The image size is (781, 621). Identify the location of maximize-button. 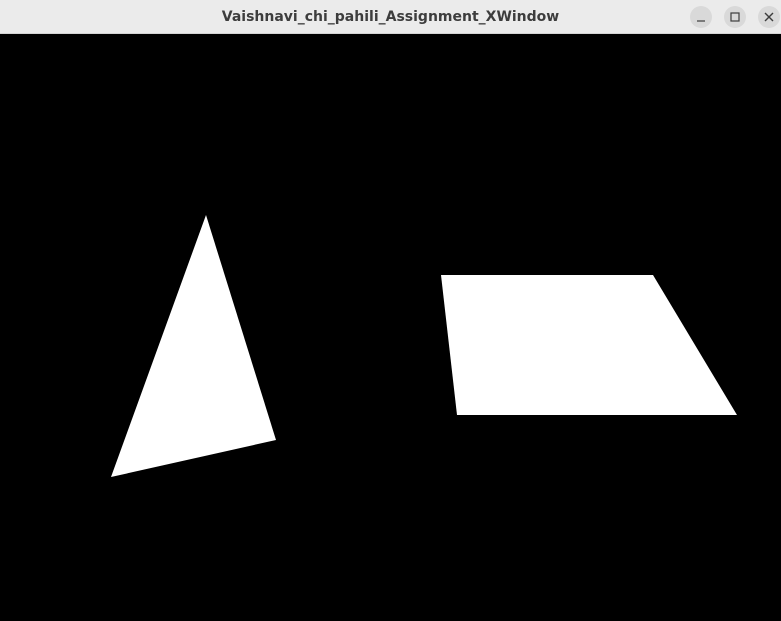
(735, 17).